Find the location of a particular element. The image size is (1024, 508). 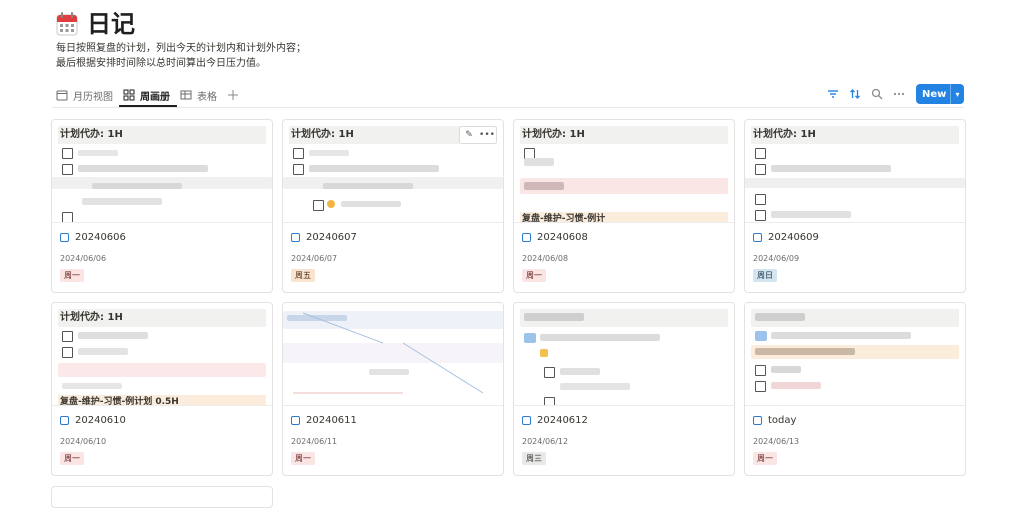

card-hover-tools: ✎ ••• is located at coordinates (478, 135).